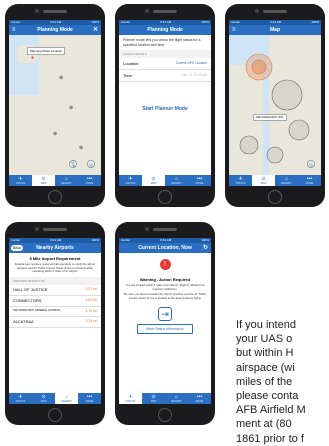 Image resolution: width=329 pixels, height=446 pixels. I want to click on map-view: SAN FRANCISCO INTL ◎, so click(275, 105).